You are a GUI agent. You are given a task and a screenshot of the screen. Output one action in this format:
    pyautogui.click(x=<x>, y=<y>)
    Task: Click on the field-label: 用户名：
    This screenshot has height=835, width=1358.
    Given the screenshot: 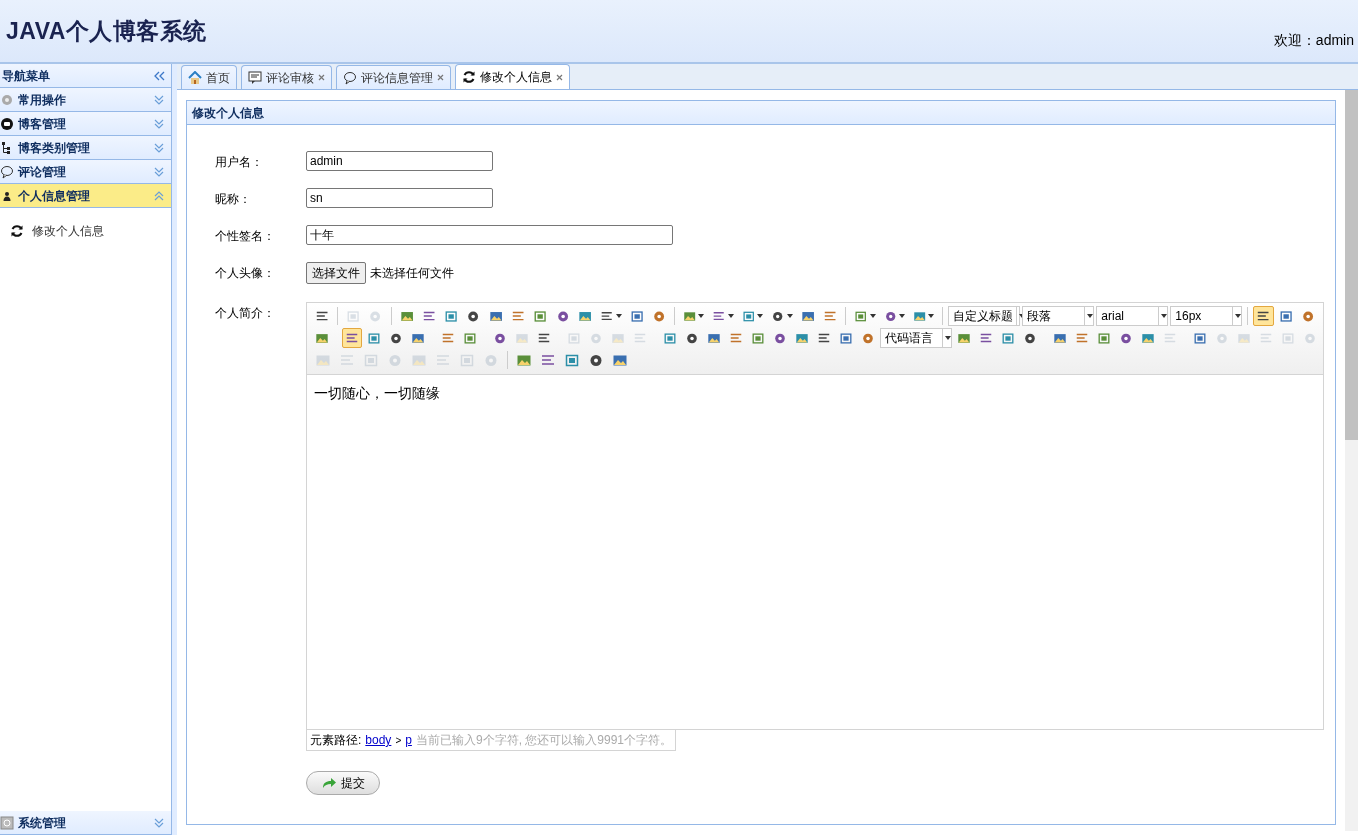 What is the action you would take?
    pyautogui.click(x=239, y=162)
    